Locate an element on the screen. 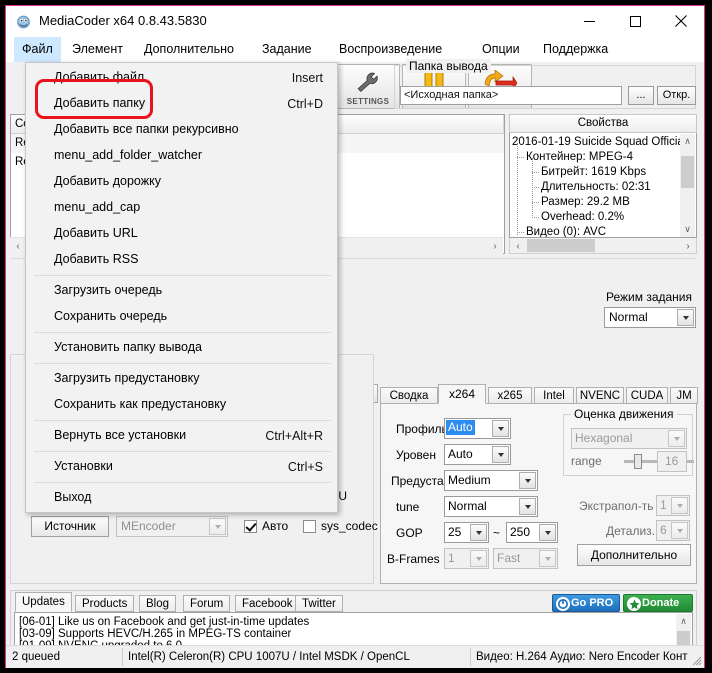  tab-summary: Сводка is located at coordinates (409, 395).